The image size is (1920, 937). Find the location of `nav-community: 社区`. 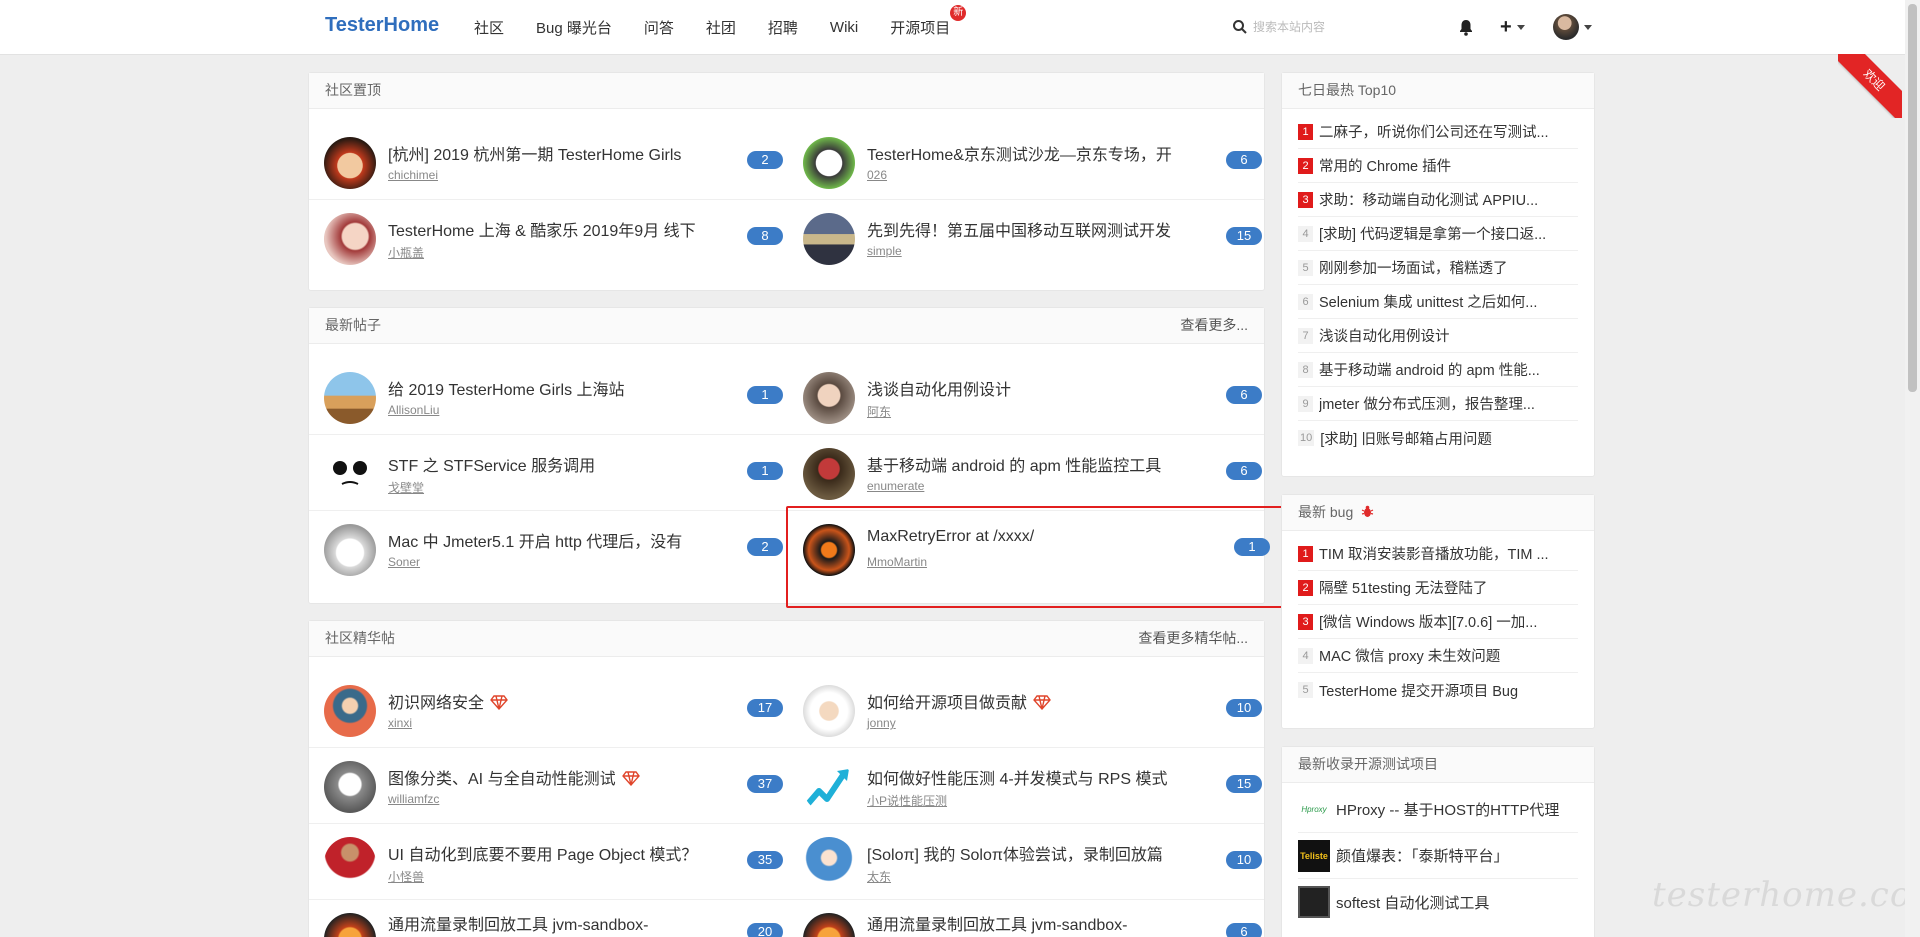

nav-community: 社区 is located at coordinates (489, 27).